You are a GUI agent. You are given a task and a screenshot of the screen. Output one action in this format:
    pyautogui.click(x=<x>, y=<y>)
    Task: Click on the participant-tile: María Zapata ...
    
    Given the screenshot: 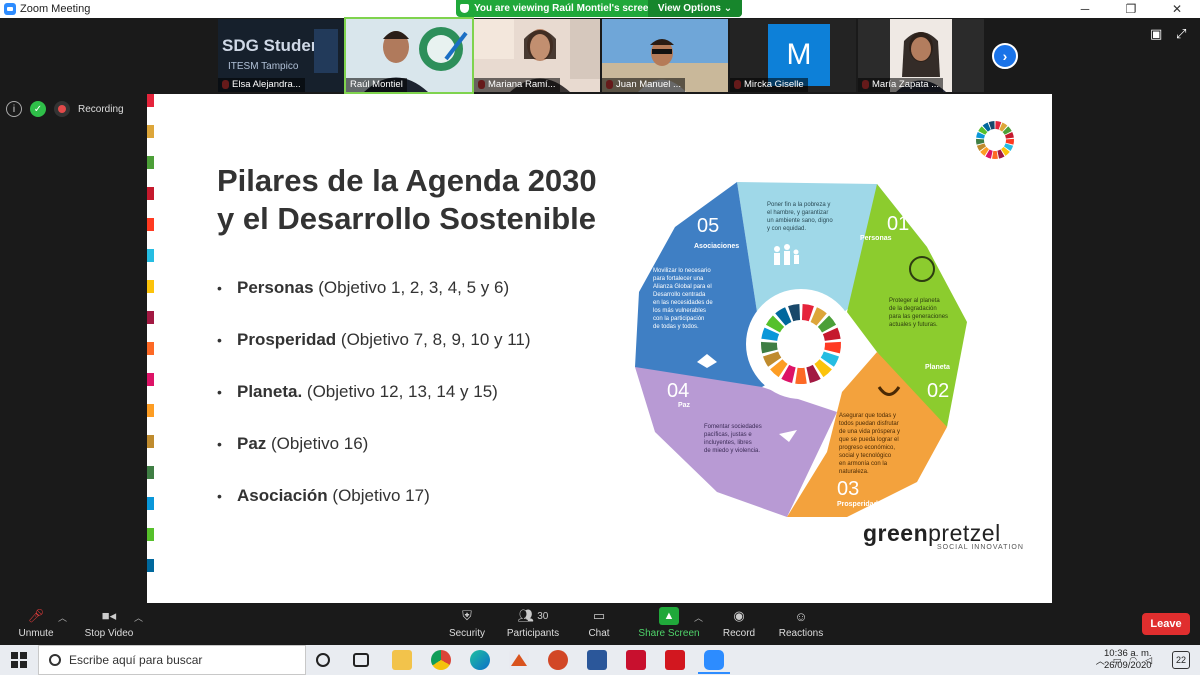 What is the action you would take?
    pyautogui.click(x=921, y=55)
    